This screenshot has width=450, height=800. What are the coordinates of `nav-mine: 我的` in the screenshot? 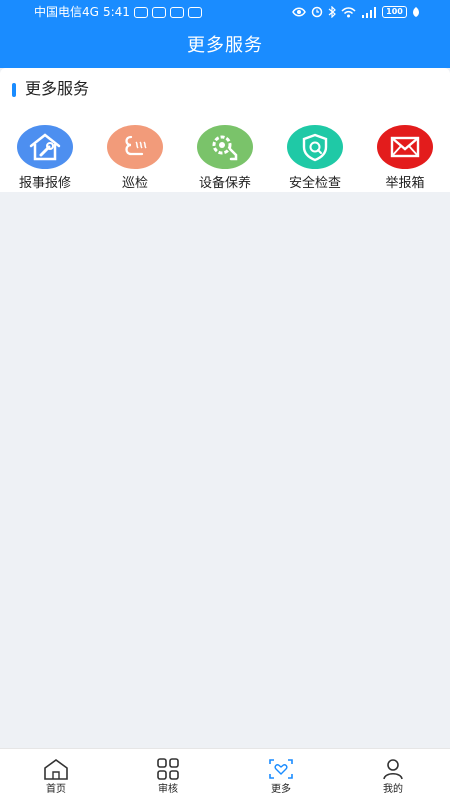 It's located at (393, 778).